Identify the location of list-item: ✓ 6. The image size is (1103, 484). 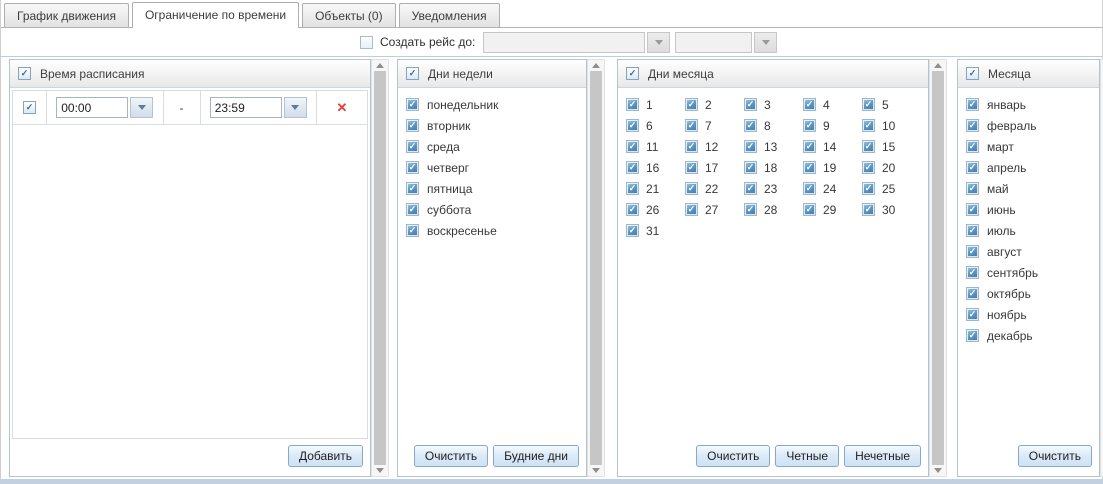
(655, 125).